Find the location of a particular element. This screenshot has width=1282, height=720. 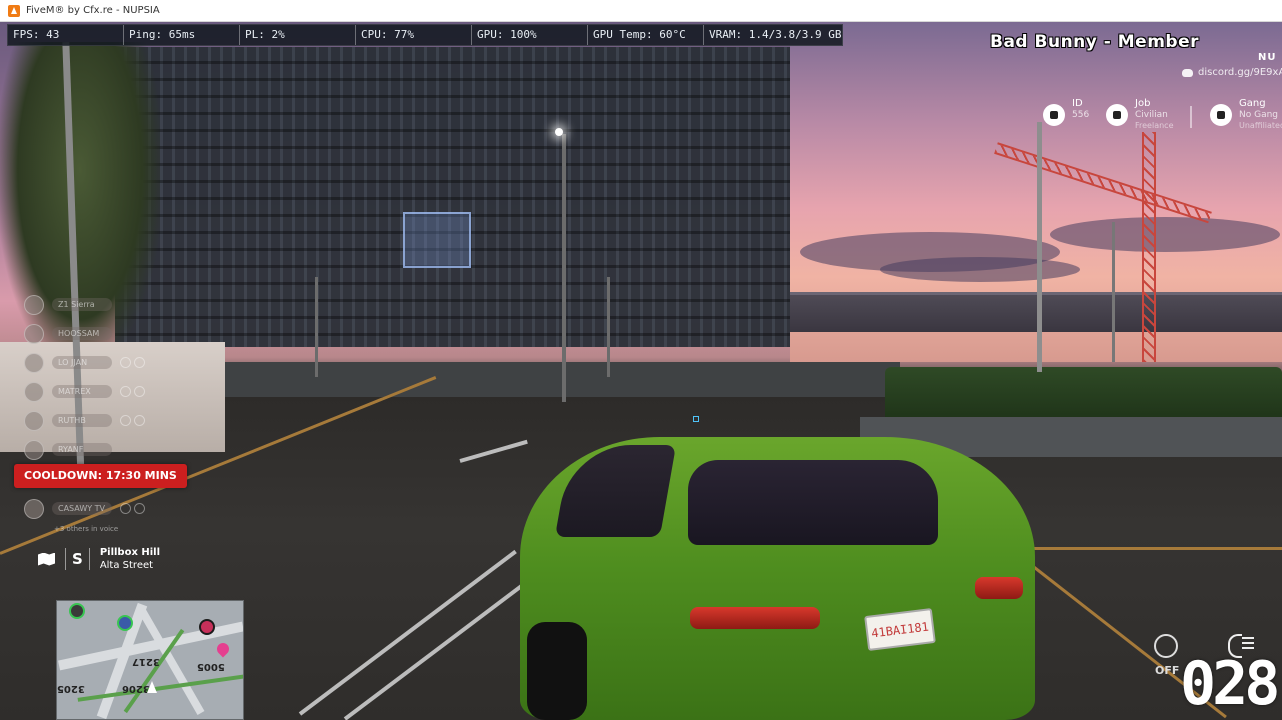

voice-user: CASAWY TV is located at coordinates (104, 508).